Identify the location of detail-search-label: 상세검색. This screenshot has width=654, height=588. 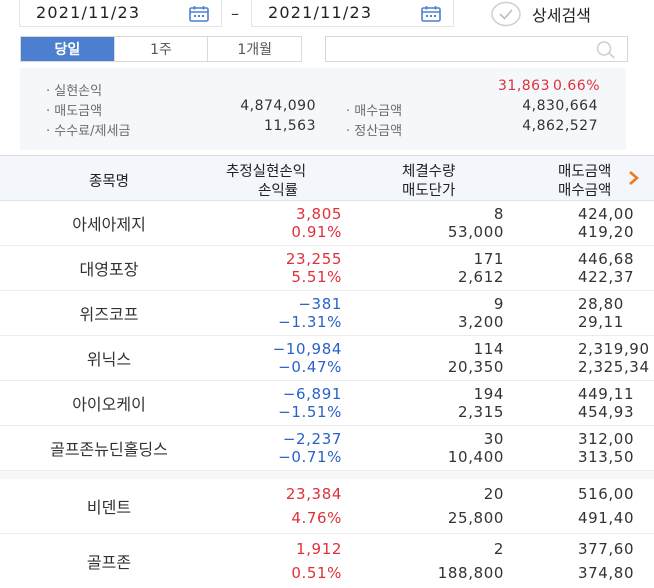
(561, 15).